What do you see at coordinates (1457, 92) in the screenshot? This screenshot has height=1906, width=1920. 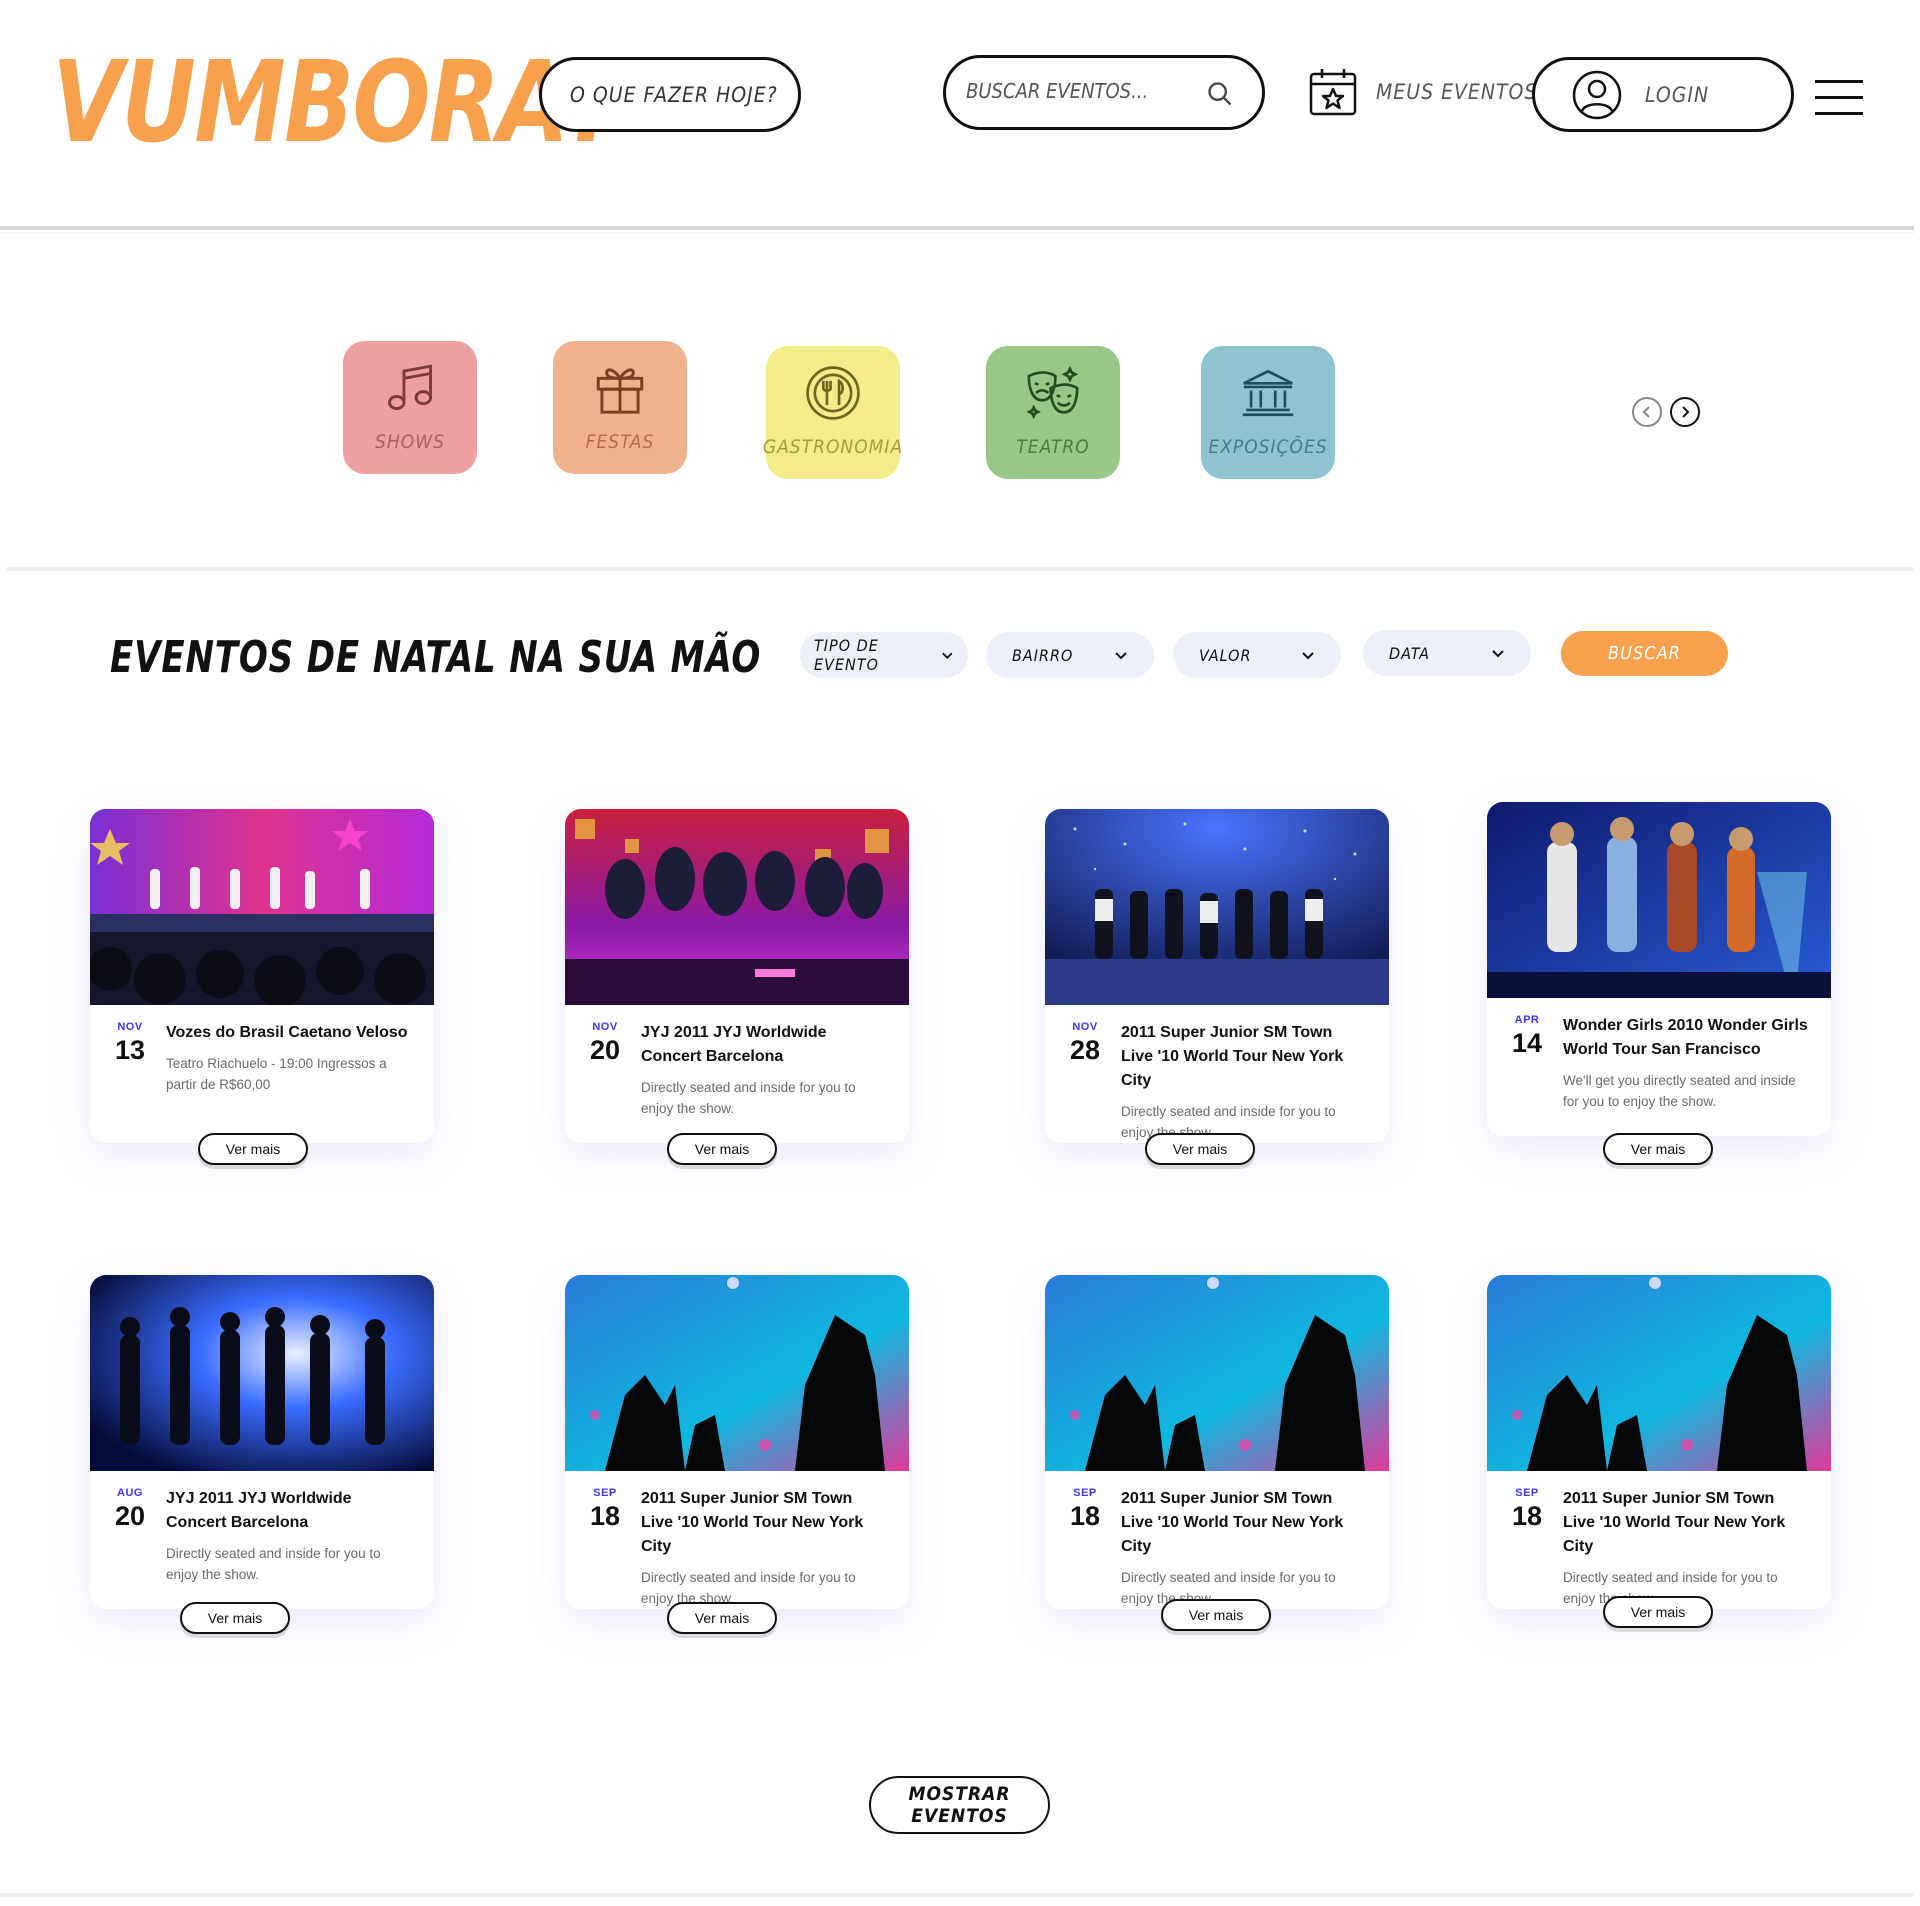 I see `my-events-label: MEUS EVENTOS` at bounding box center [1457, 92].